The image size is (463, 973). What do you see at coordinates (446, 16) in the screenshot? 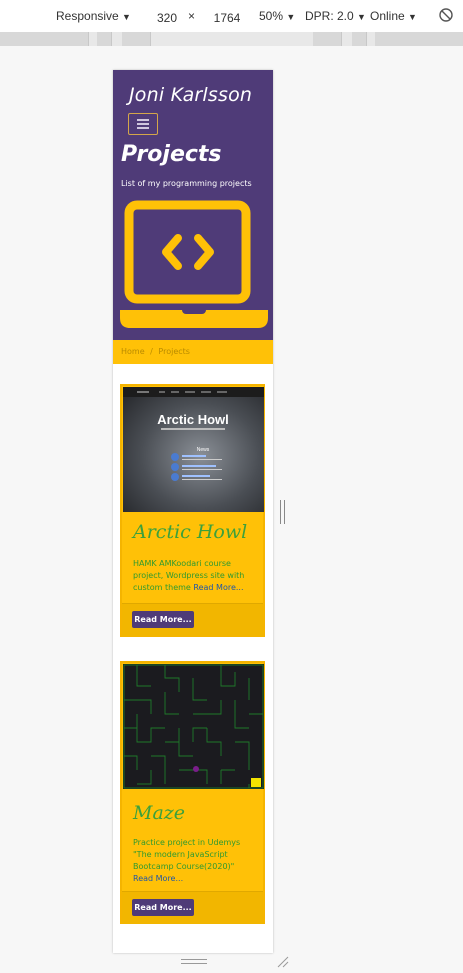
I see `rotate-icon` at bounding box center [446, 16].